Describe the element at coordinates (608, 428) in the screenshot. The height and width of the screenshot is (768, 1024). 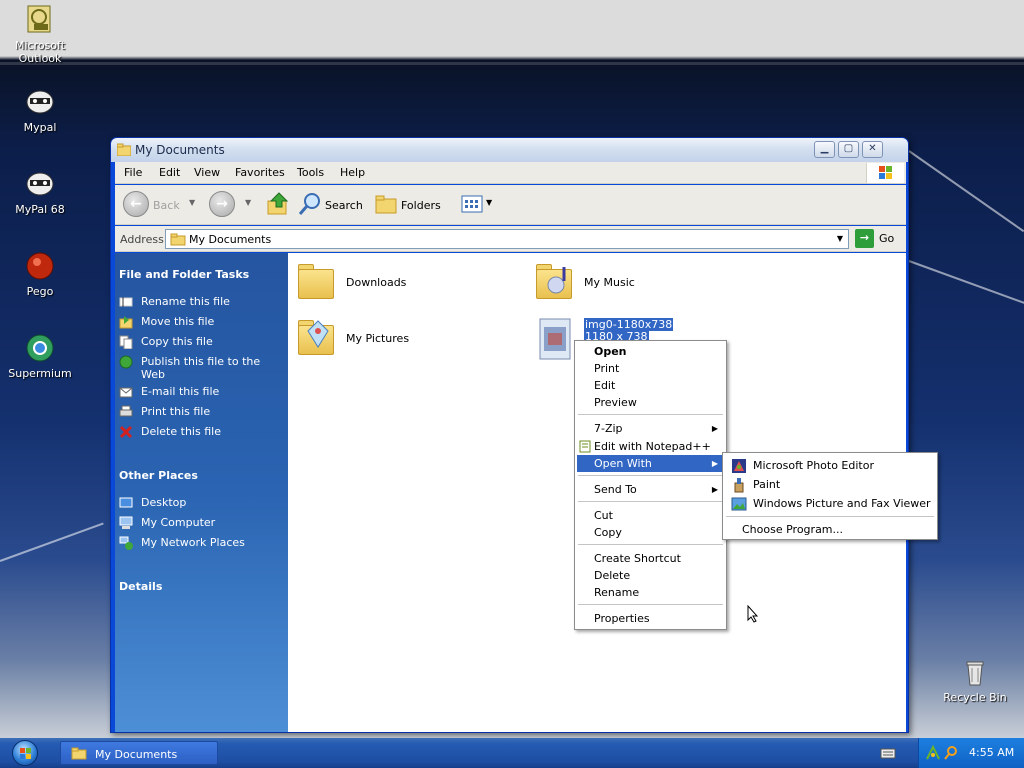
I see `ctx-7zip-label: 7-Zip` at that location.